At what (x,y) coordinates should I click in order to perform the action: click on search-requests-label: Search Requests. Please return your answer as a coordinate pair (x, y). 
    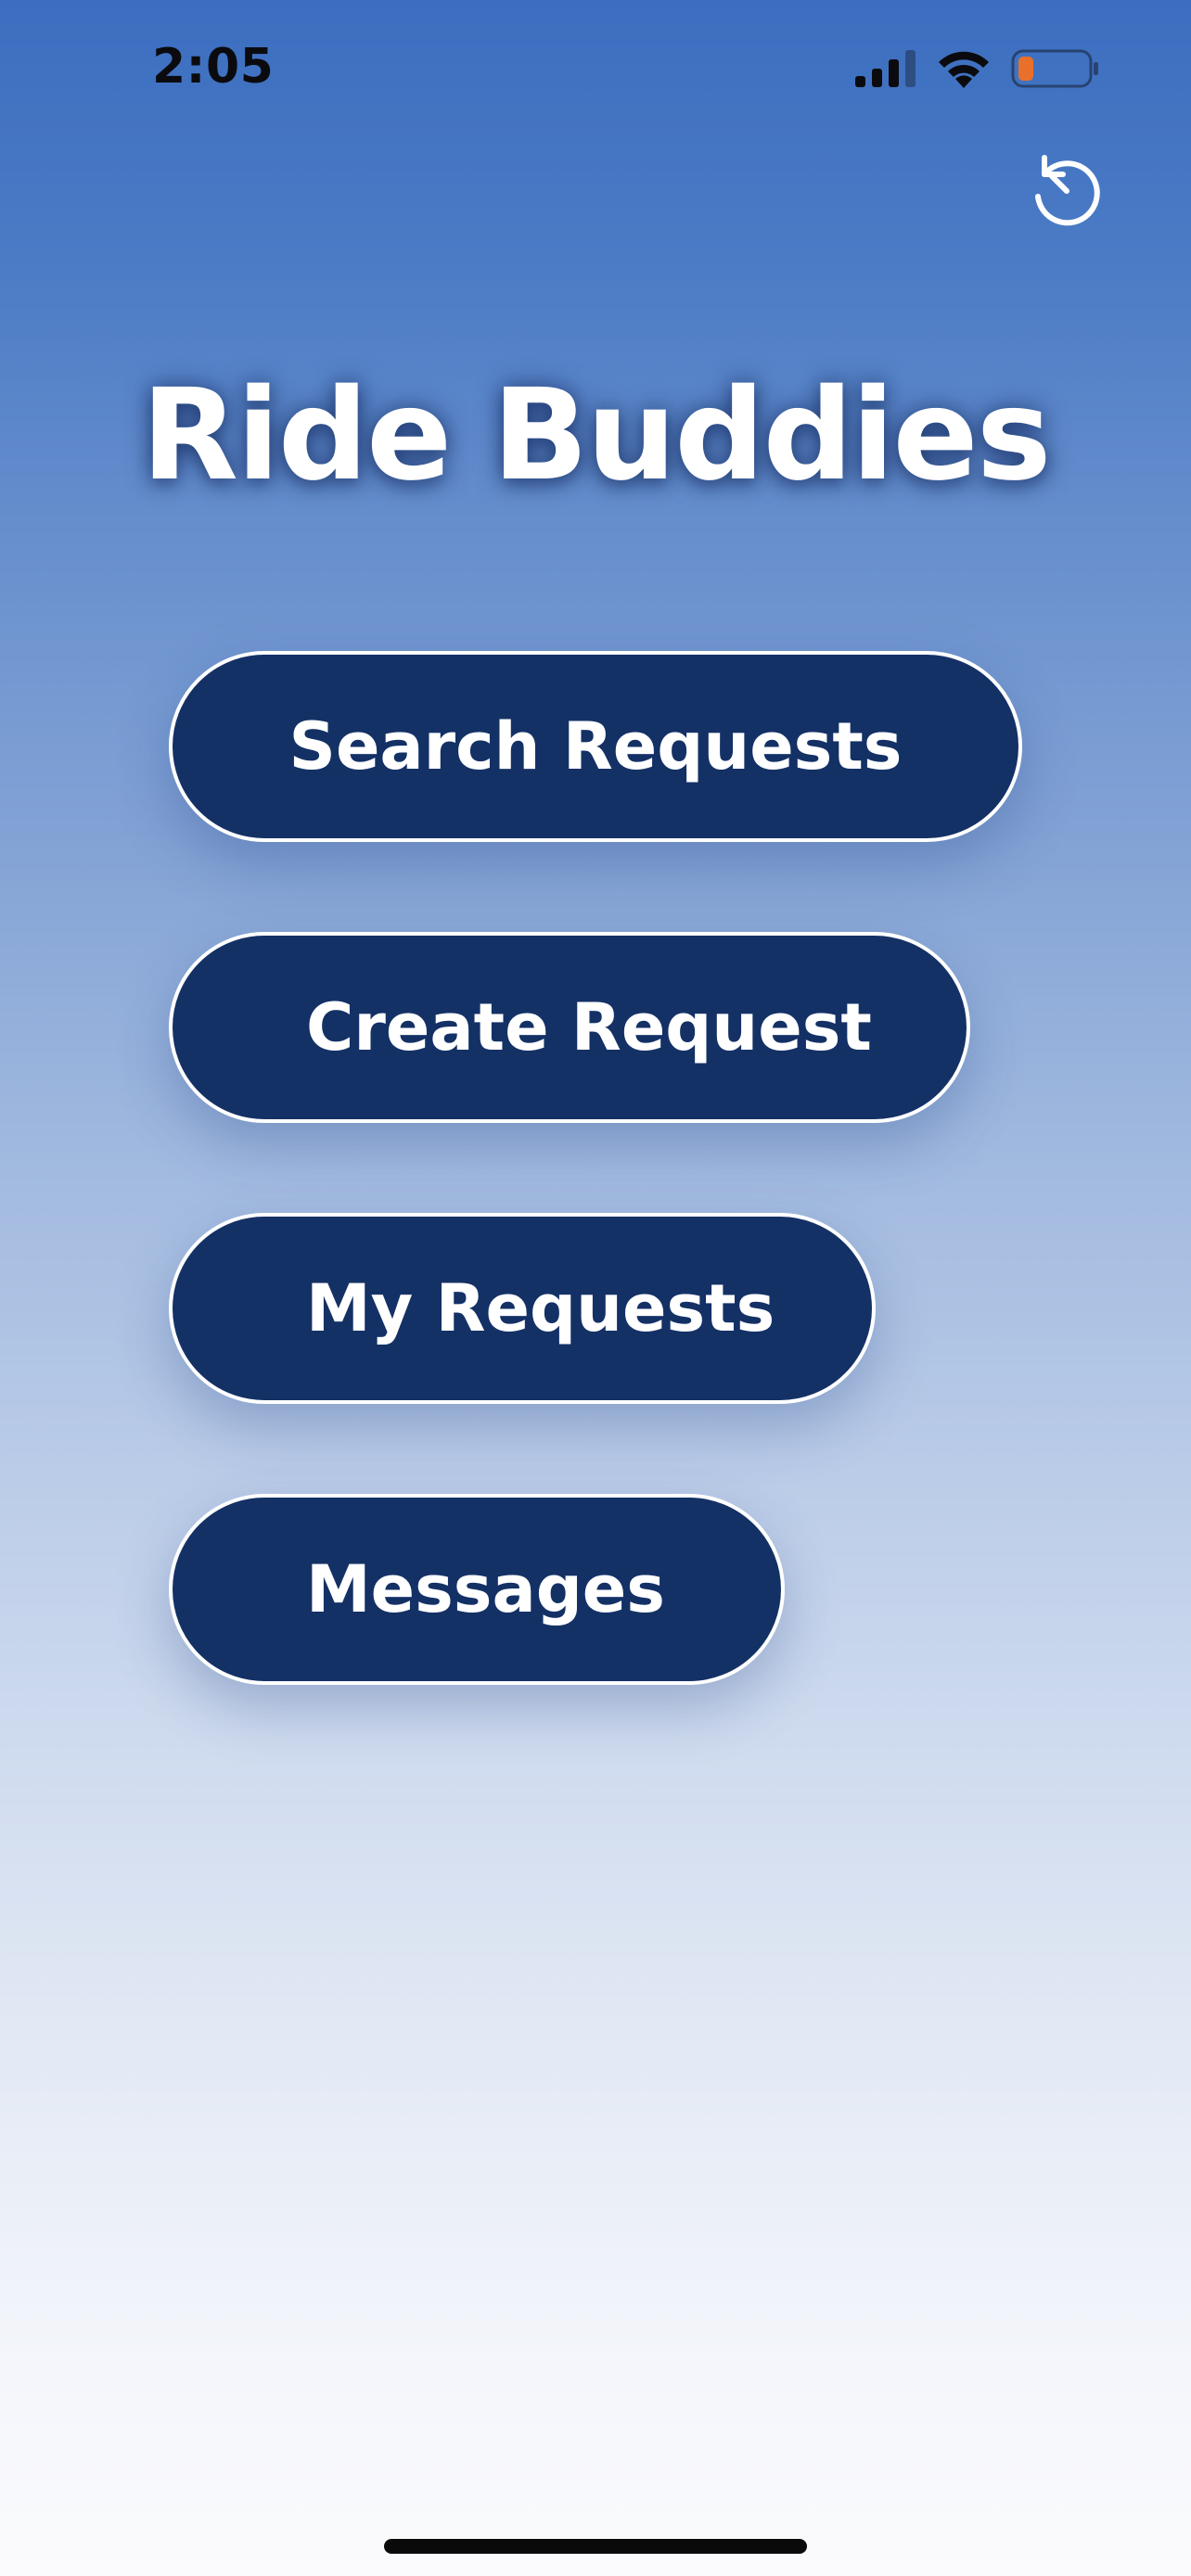
    Looking at the image, I should click on (595, 746).